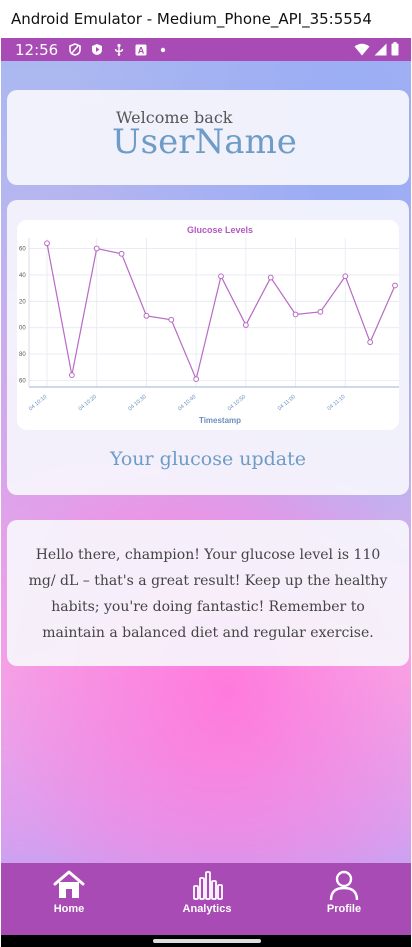 The width and height of the screenshot is (412, 947). Describe the element at coordinates (208, 459) in the screenshot. I see `chart-caption: Your glucose update` at that location.